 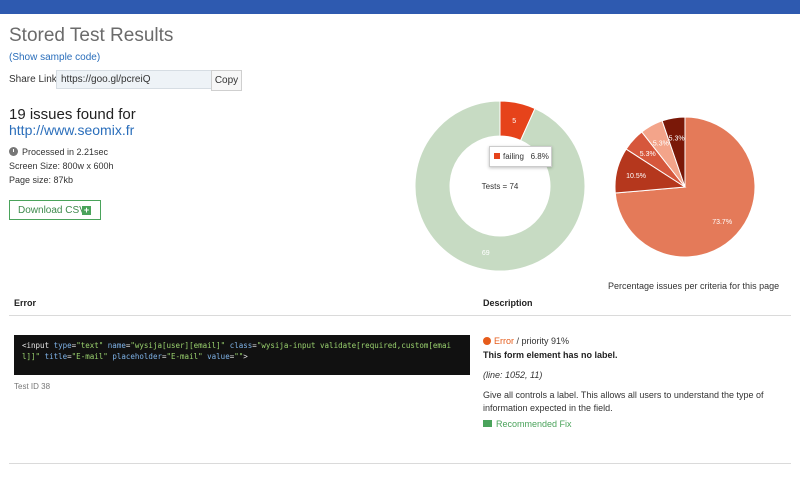 What do you see at coordinates (400, 7) in the screenshot?
I see `top-navigation-bar` at bounding box center [400, 7].